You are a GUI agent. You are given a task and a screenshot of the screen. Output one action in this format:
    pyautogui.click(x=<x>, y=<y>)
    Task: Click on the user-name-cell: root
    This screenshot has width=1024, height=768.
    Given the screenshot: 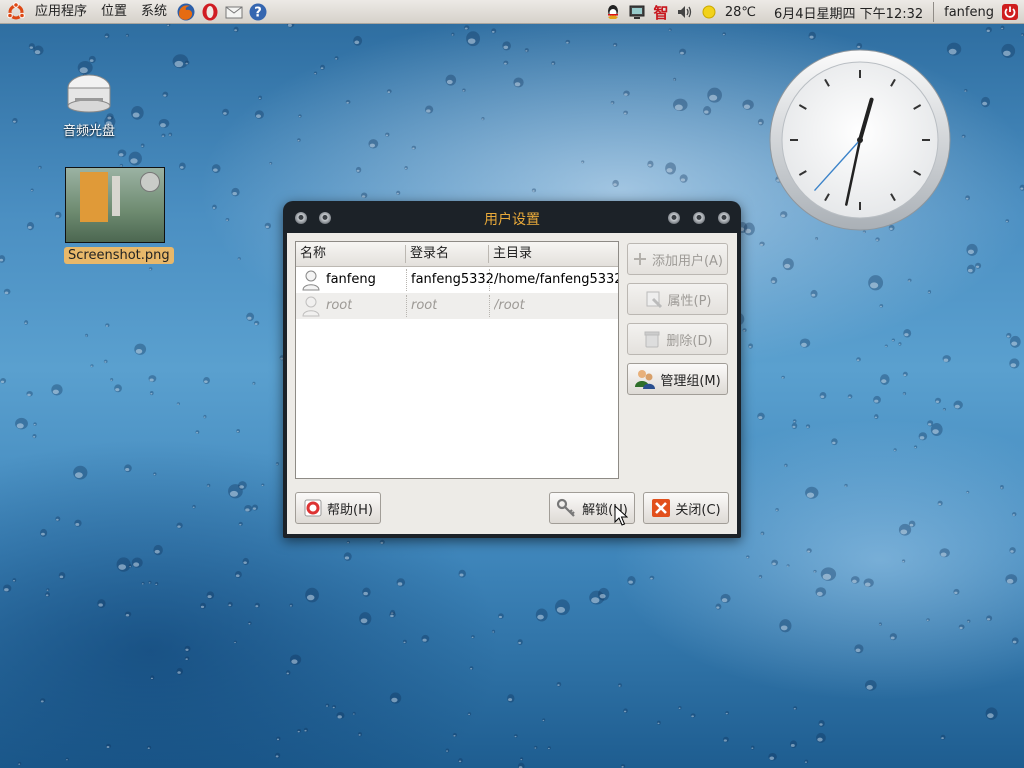 What is the action you would take?
    pyautogui.click(x=339, y=305)
    